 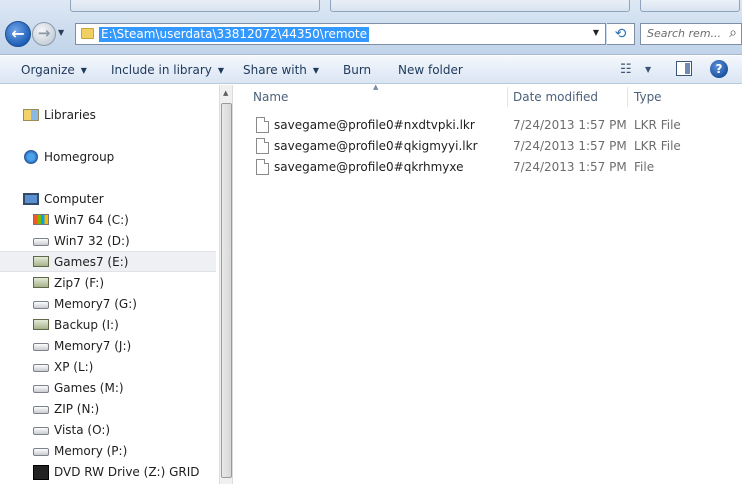 I want to click on view-options-dropdown: ▼, so click(x=648, y=70).